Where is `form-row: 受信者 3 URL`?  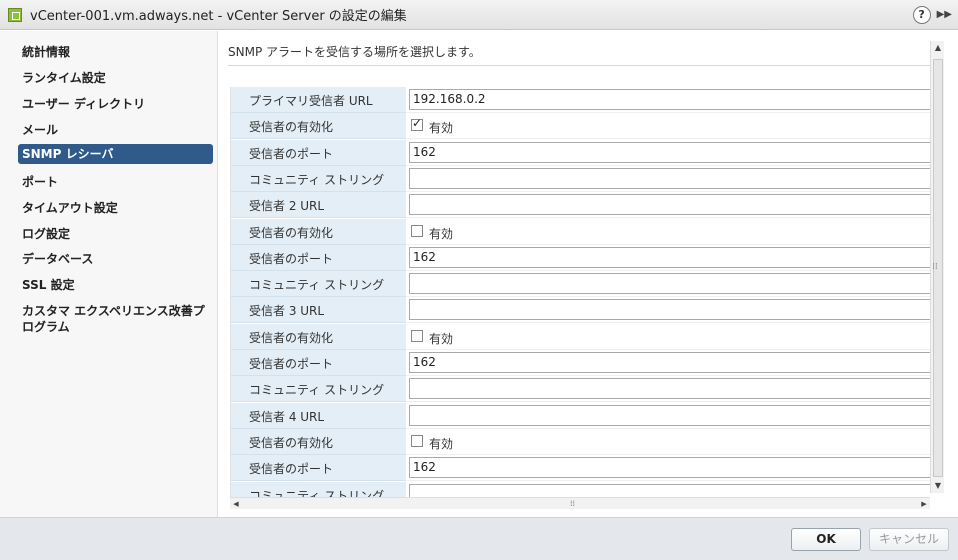
form-row: 受信者 3 URL is located at coordinates (581, 310).